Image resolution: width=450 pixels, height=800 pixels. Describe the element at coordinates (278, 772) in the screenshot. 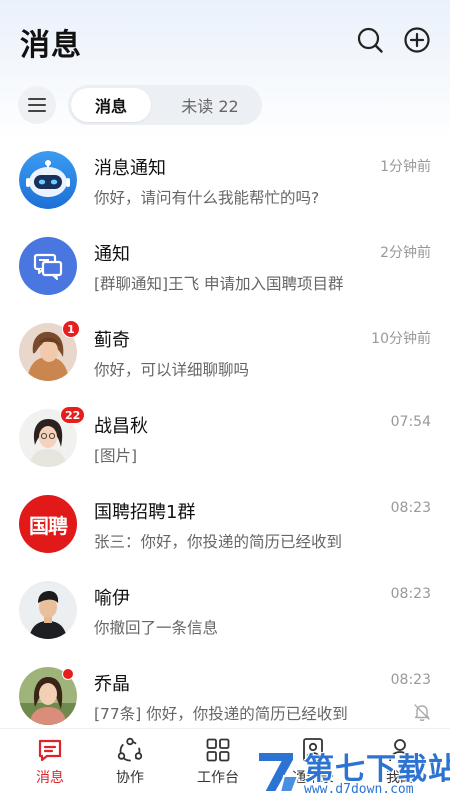

I see `watermark-logo-icon` at that location.